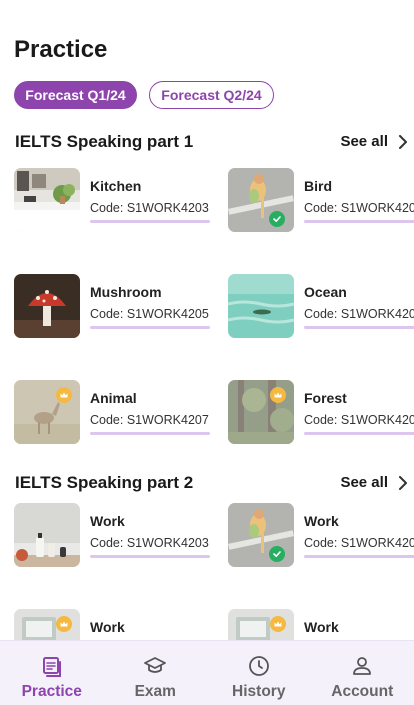 Image resolution: width=414 pixels, height=705 pixels. I want to click on nav-label: Practice, so click(51, 691).